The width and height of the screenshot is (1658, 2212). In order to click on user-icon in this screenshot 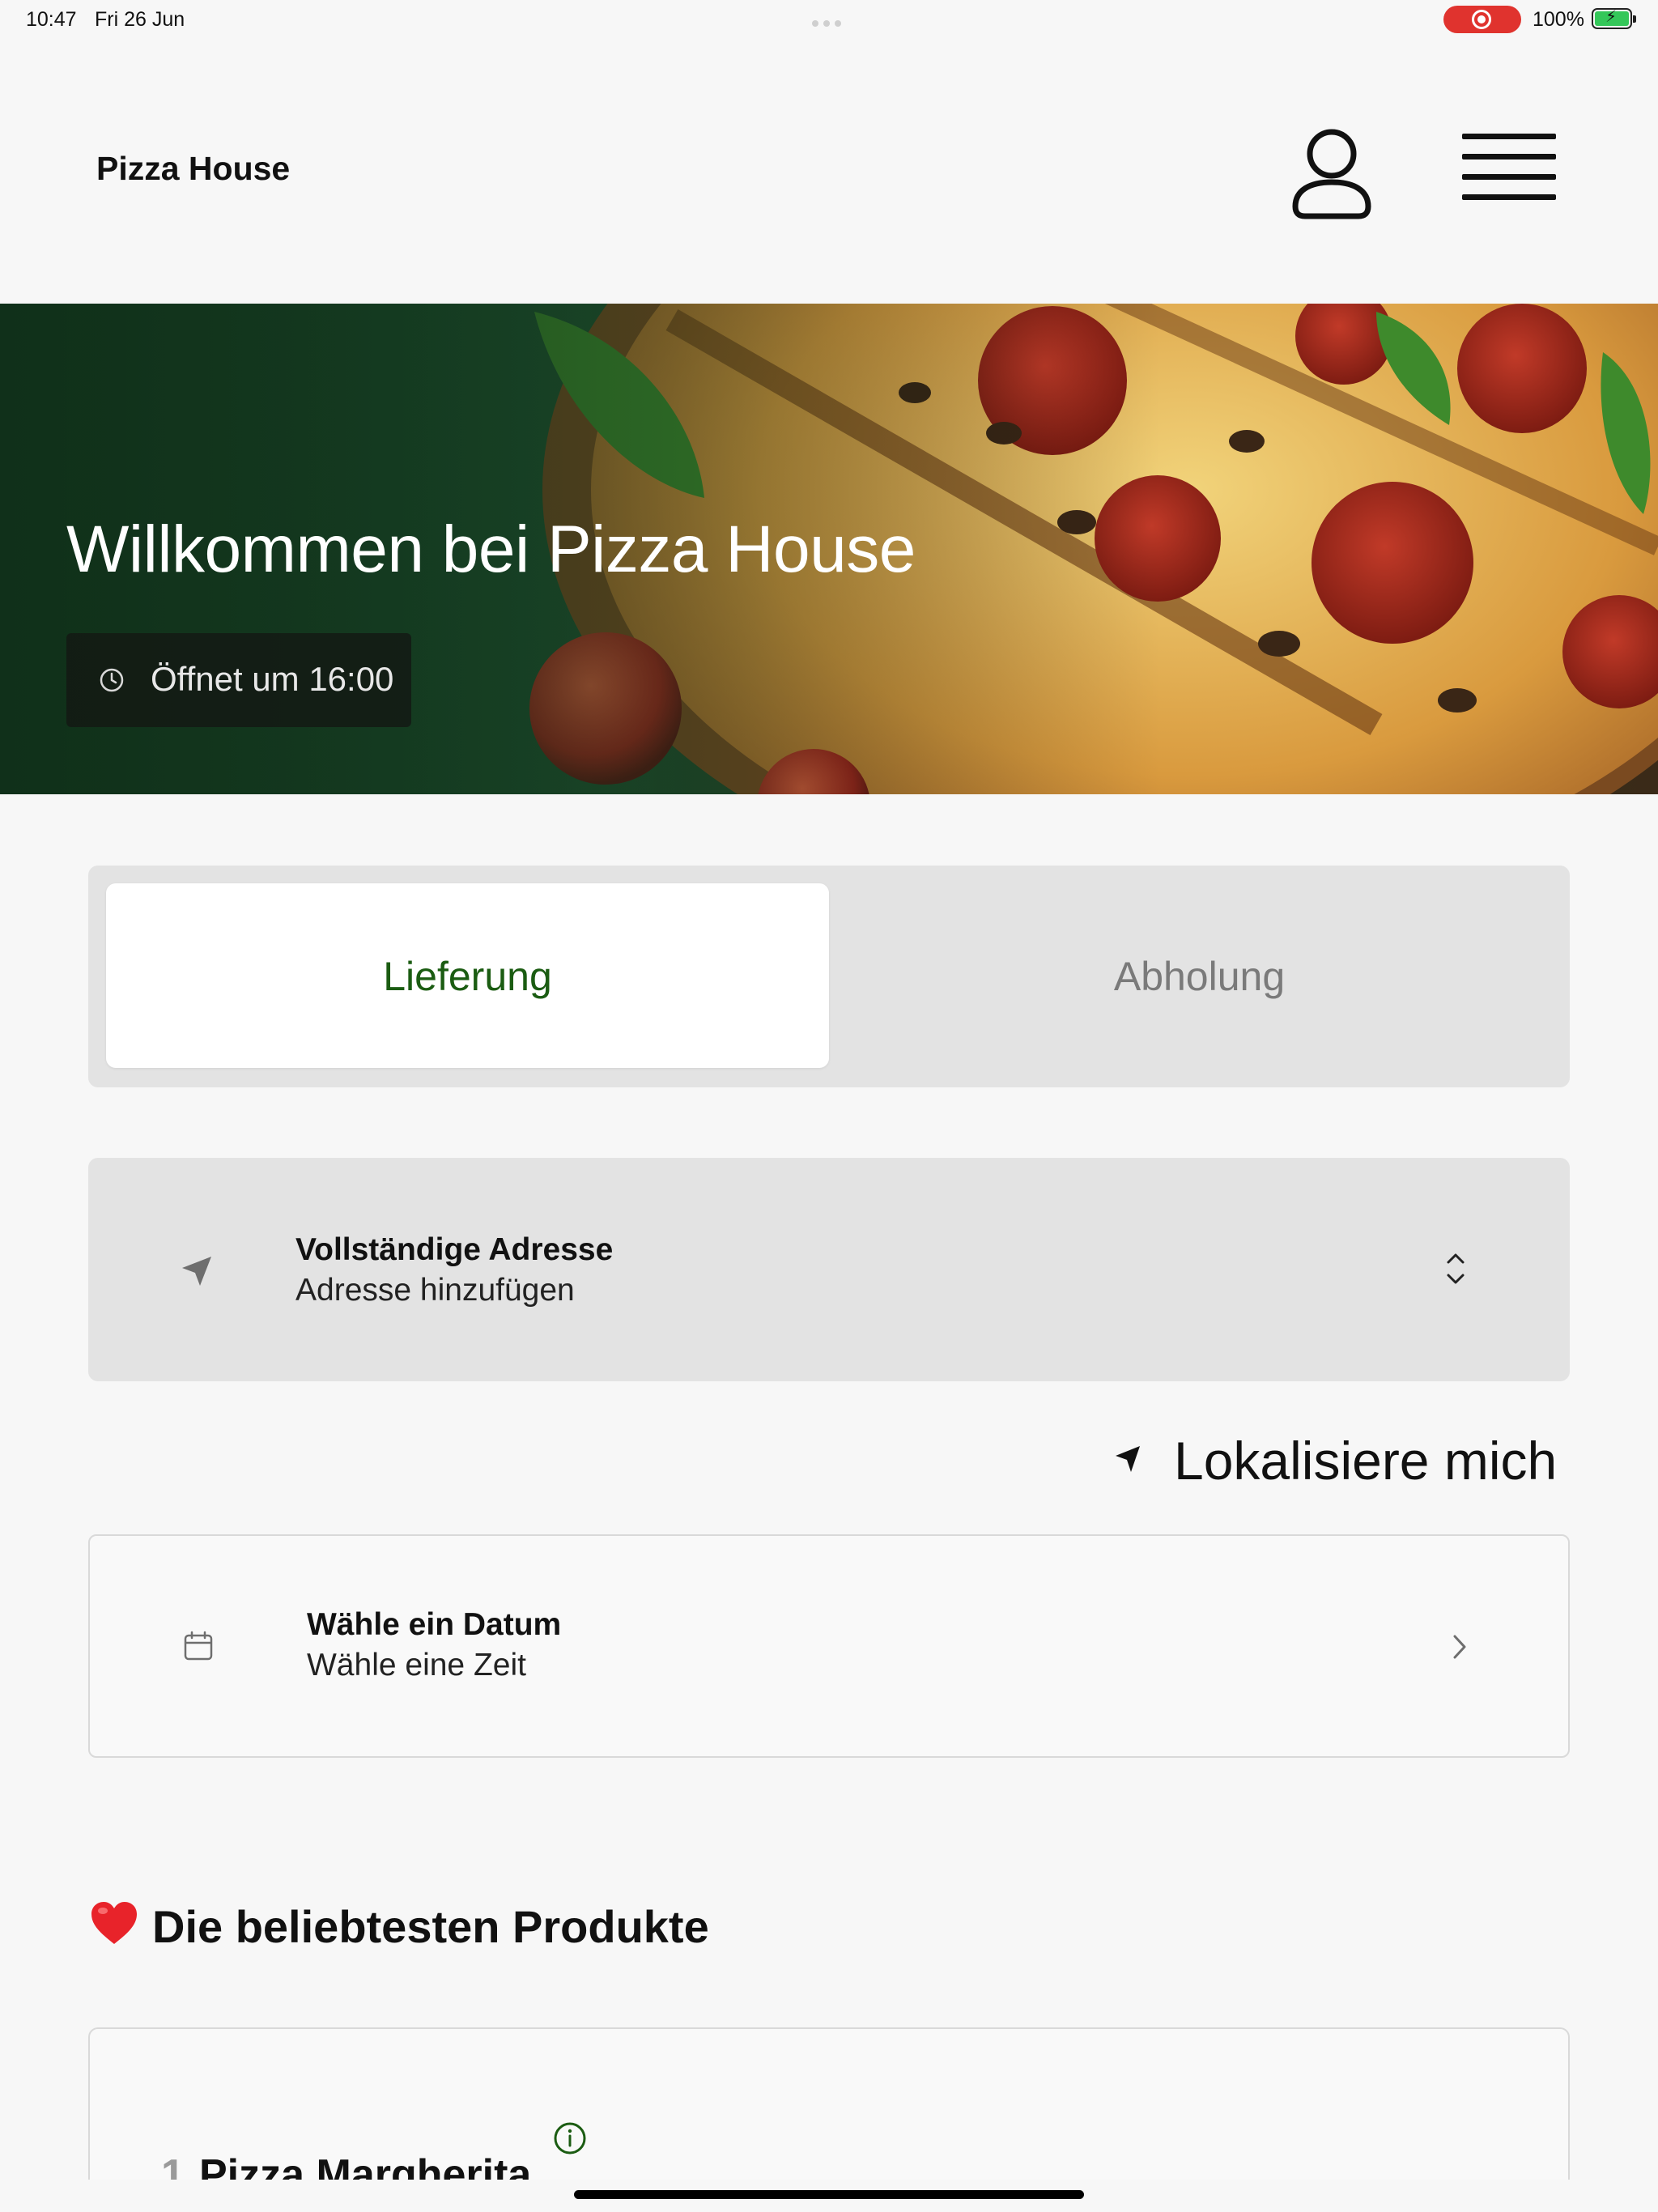, I will do `click(1331, 174)`.